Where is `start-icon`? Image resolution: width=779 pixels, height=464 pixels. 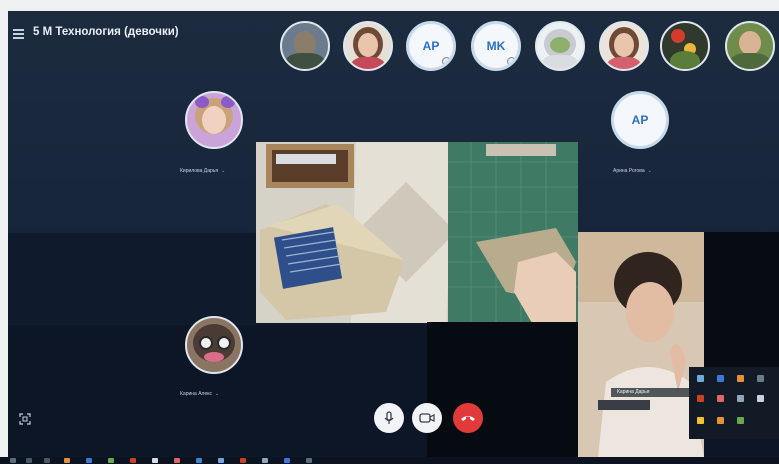
start-icon is located at coordinates (13, 460).